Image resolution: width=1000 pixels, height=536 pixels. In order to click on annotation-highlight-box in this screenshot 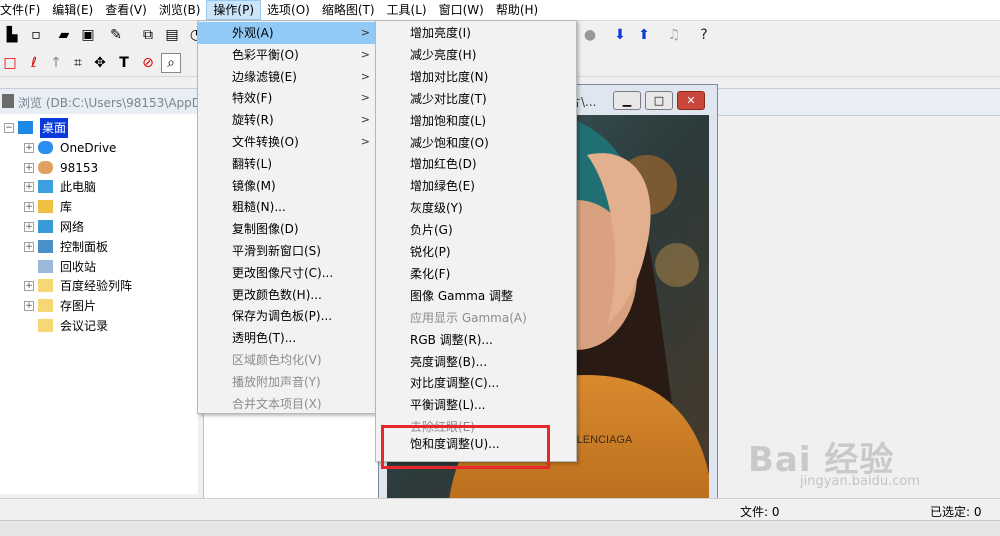, I will do `click(465, 447)`.